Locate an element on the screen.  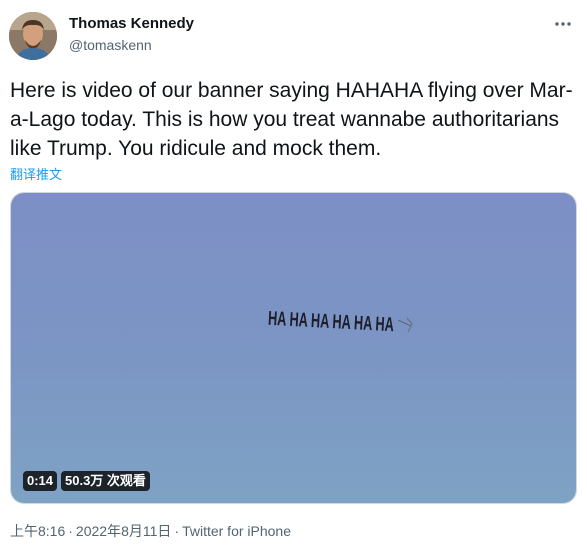
author-name: Thomas Kennedy is located at coordinates (131, 23).